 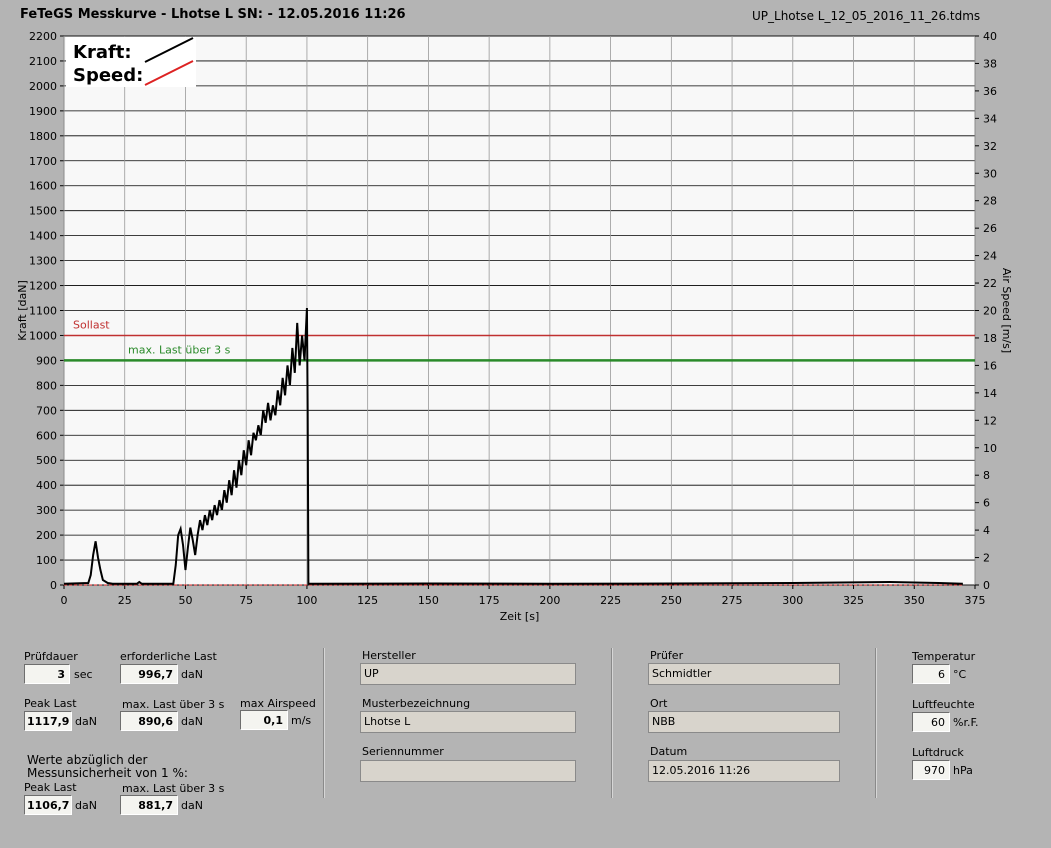 I want to click on x-tick-label: 275, so click(x=732, y=600).